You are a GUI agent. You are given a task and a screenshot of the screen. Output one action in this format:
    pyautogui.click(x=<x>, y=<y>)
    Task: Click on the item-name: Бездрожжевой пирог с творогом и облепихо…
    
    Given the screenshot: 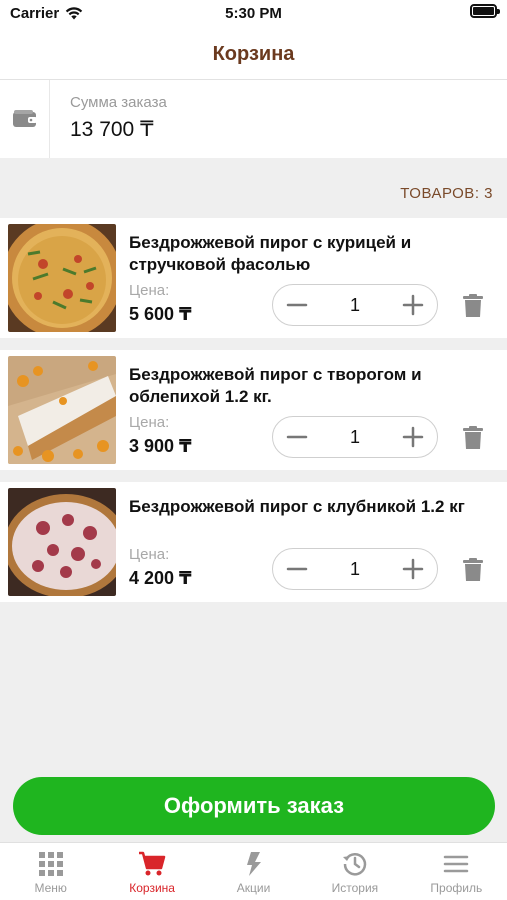 What is the action you would take?
    pyautogui.click(x=275, y=385)
    